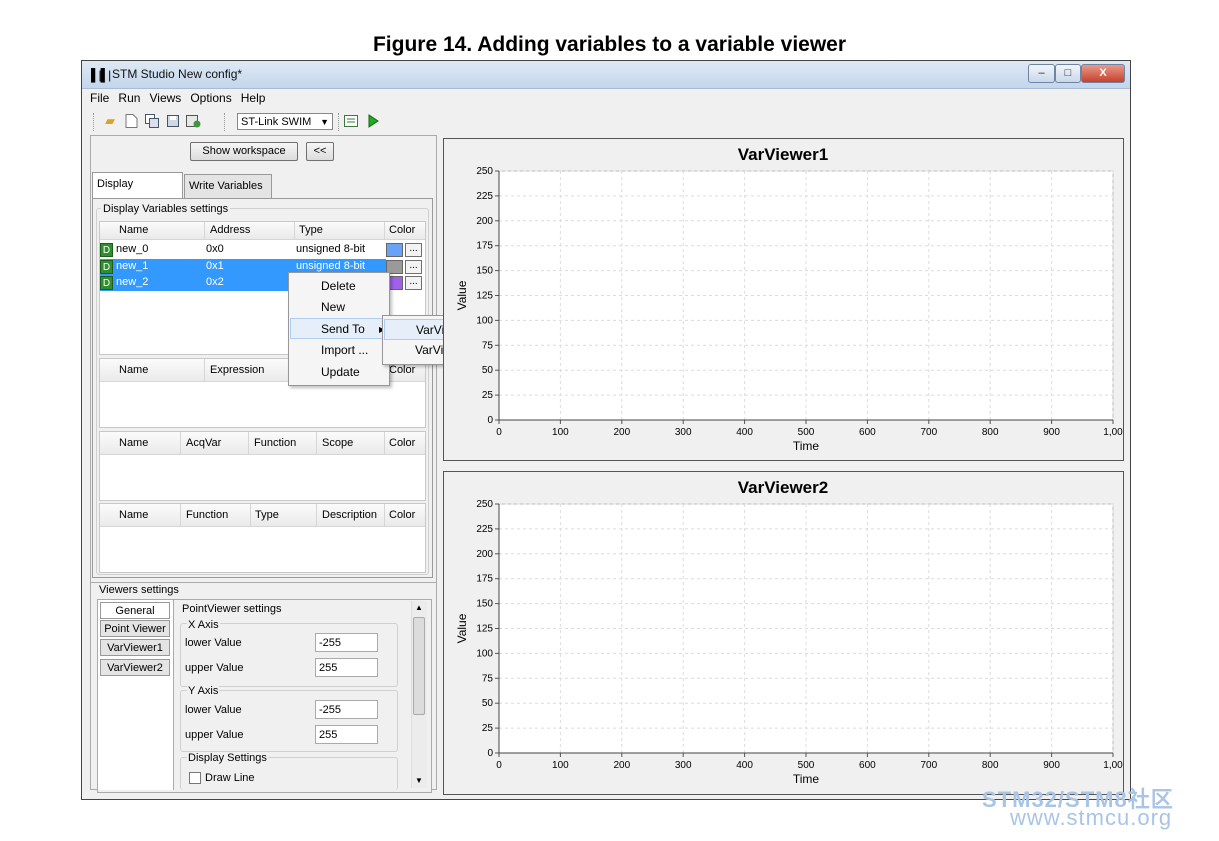 The width and height of the screenshot is (1219, 841). Describe the element at coordinates (237, 370) in the screenshot. I see `col-expression: Expression` at that location.